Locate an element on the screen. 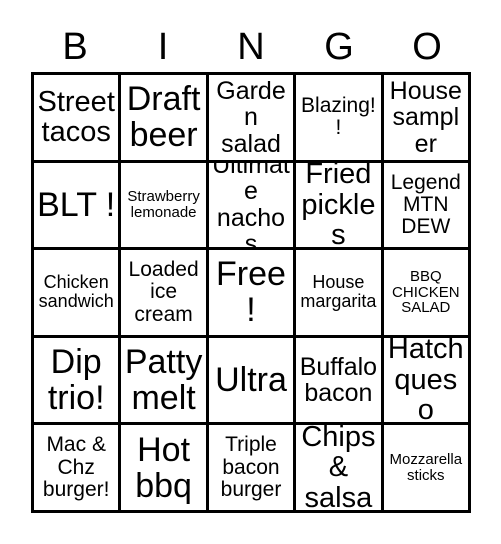  bingo-cell-label: BLT ! is located at coordinates (76, 204).